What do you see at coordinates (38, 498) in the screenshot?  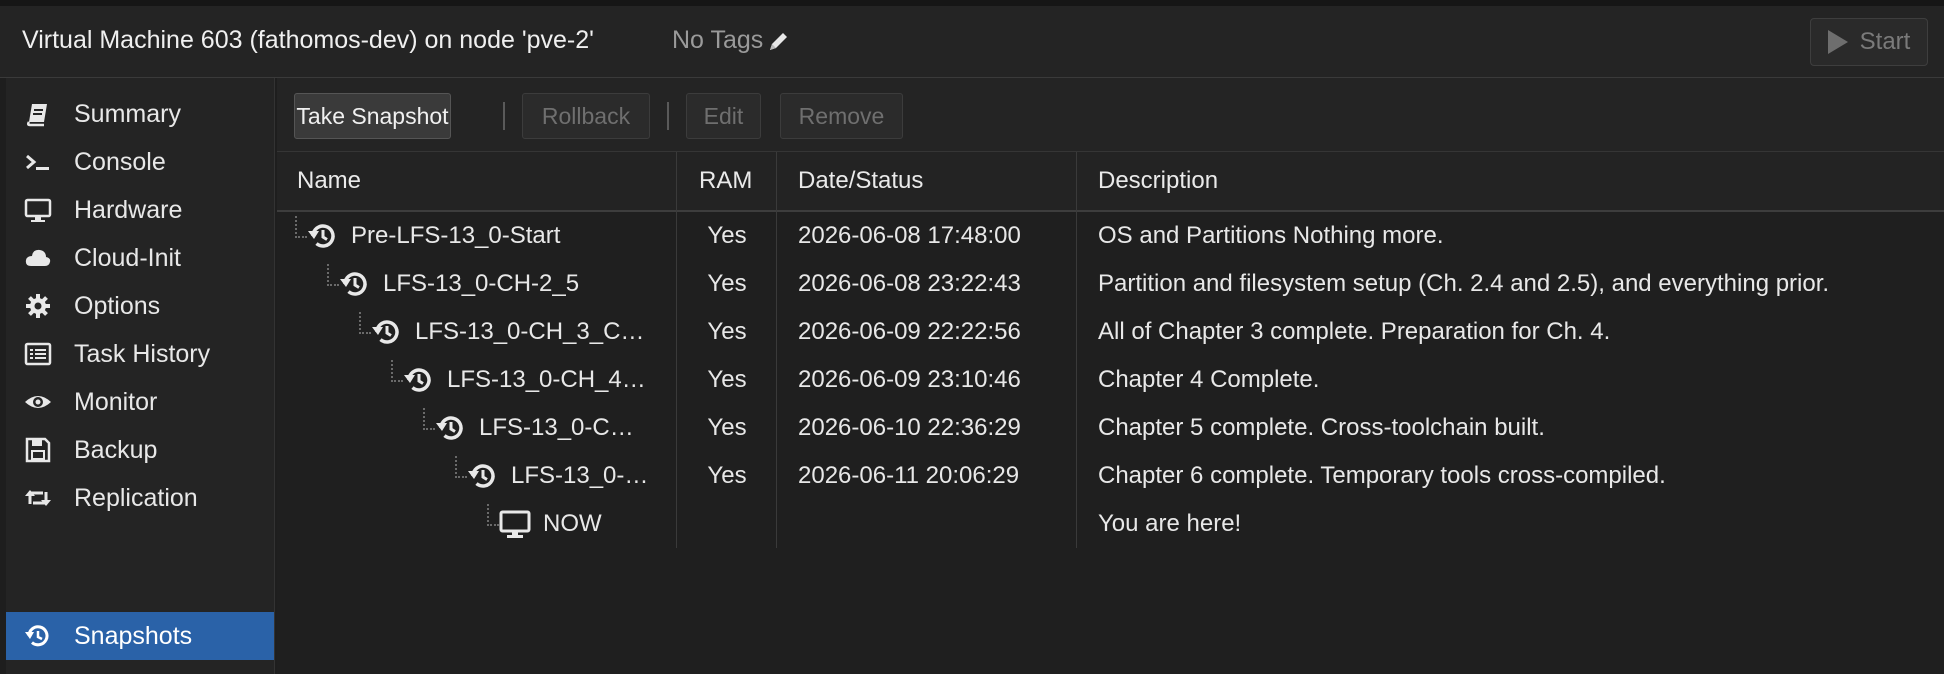 I see `retweet-icon` at bounding box center [38, 498].